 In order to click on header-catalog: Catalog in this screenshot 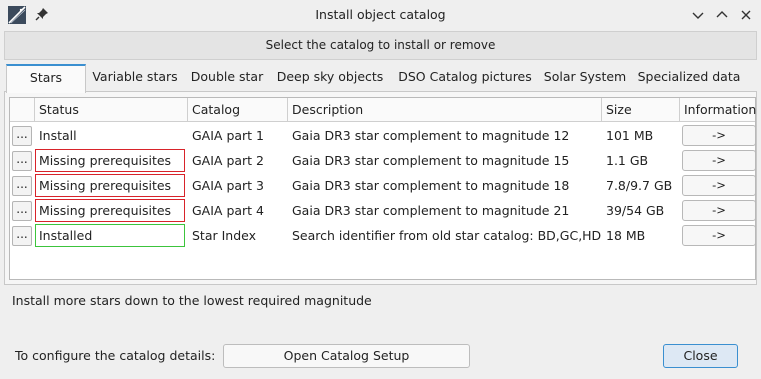, I will do `click(238, 110)`.